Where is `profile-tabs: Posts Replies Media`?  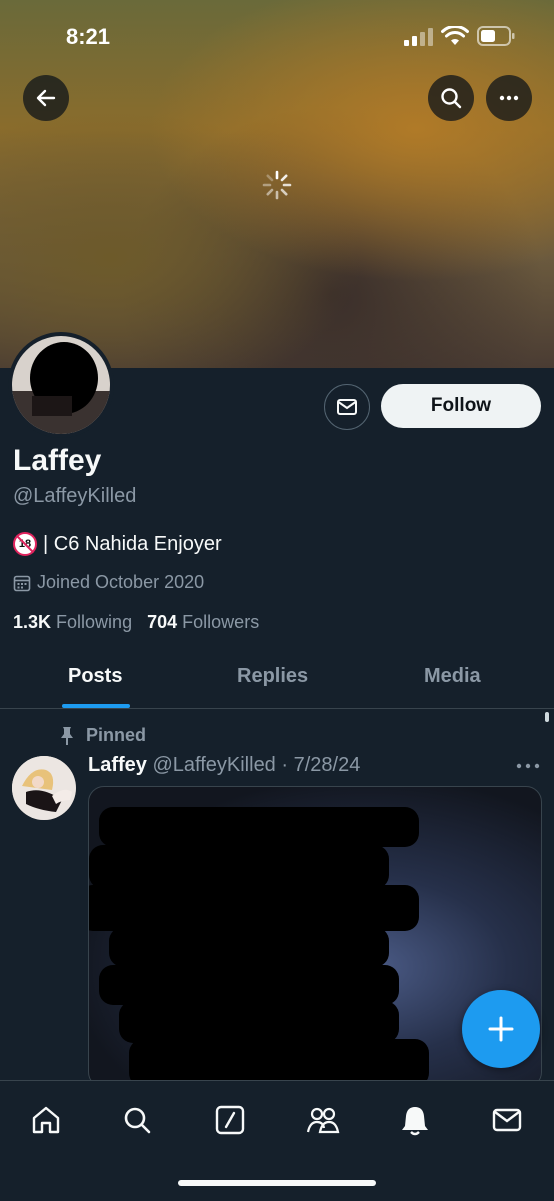
profile-tabs: Posts Replies Media is located at coordinates (277, 679).